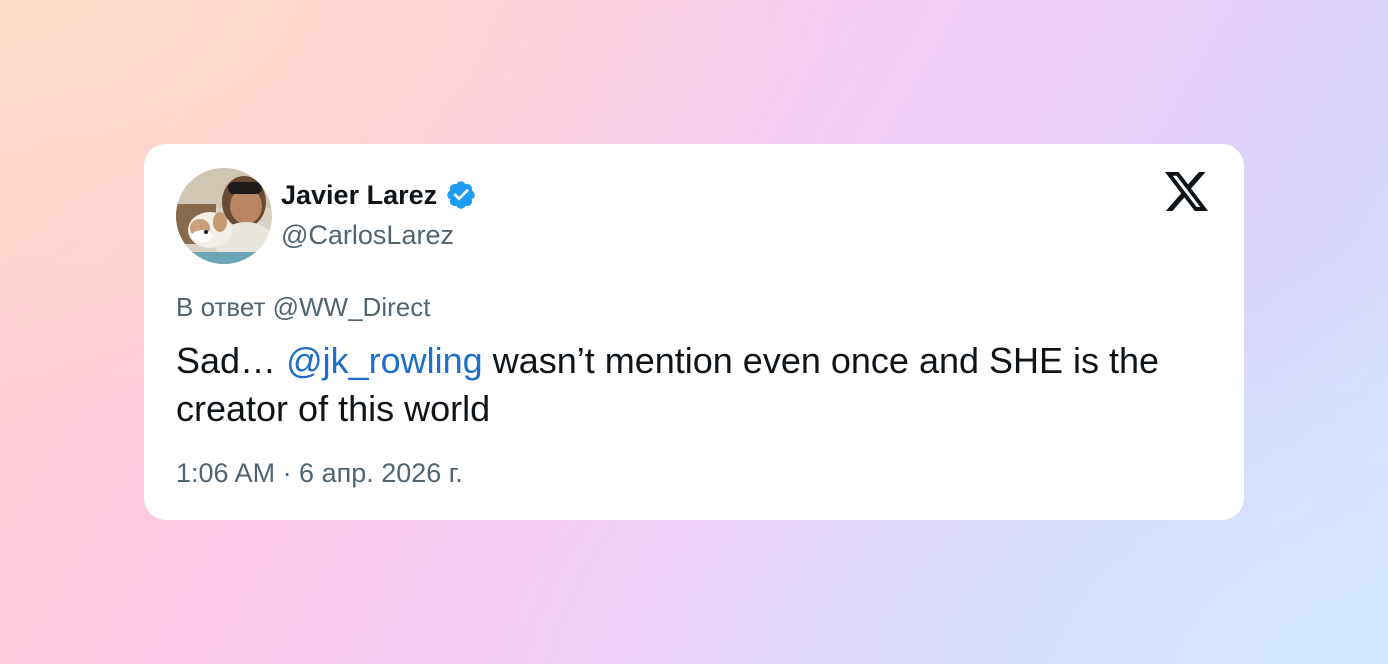 The height and width of the screenshot is (664, 1388). Describe the element at coordinates (1187, 193) in the screenshot. I see `x-logo-icon` at that location.